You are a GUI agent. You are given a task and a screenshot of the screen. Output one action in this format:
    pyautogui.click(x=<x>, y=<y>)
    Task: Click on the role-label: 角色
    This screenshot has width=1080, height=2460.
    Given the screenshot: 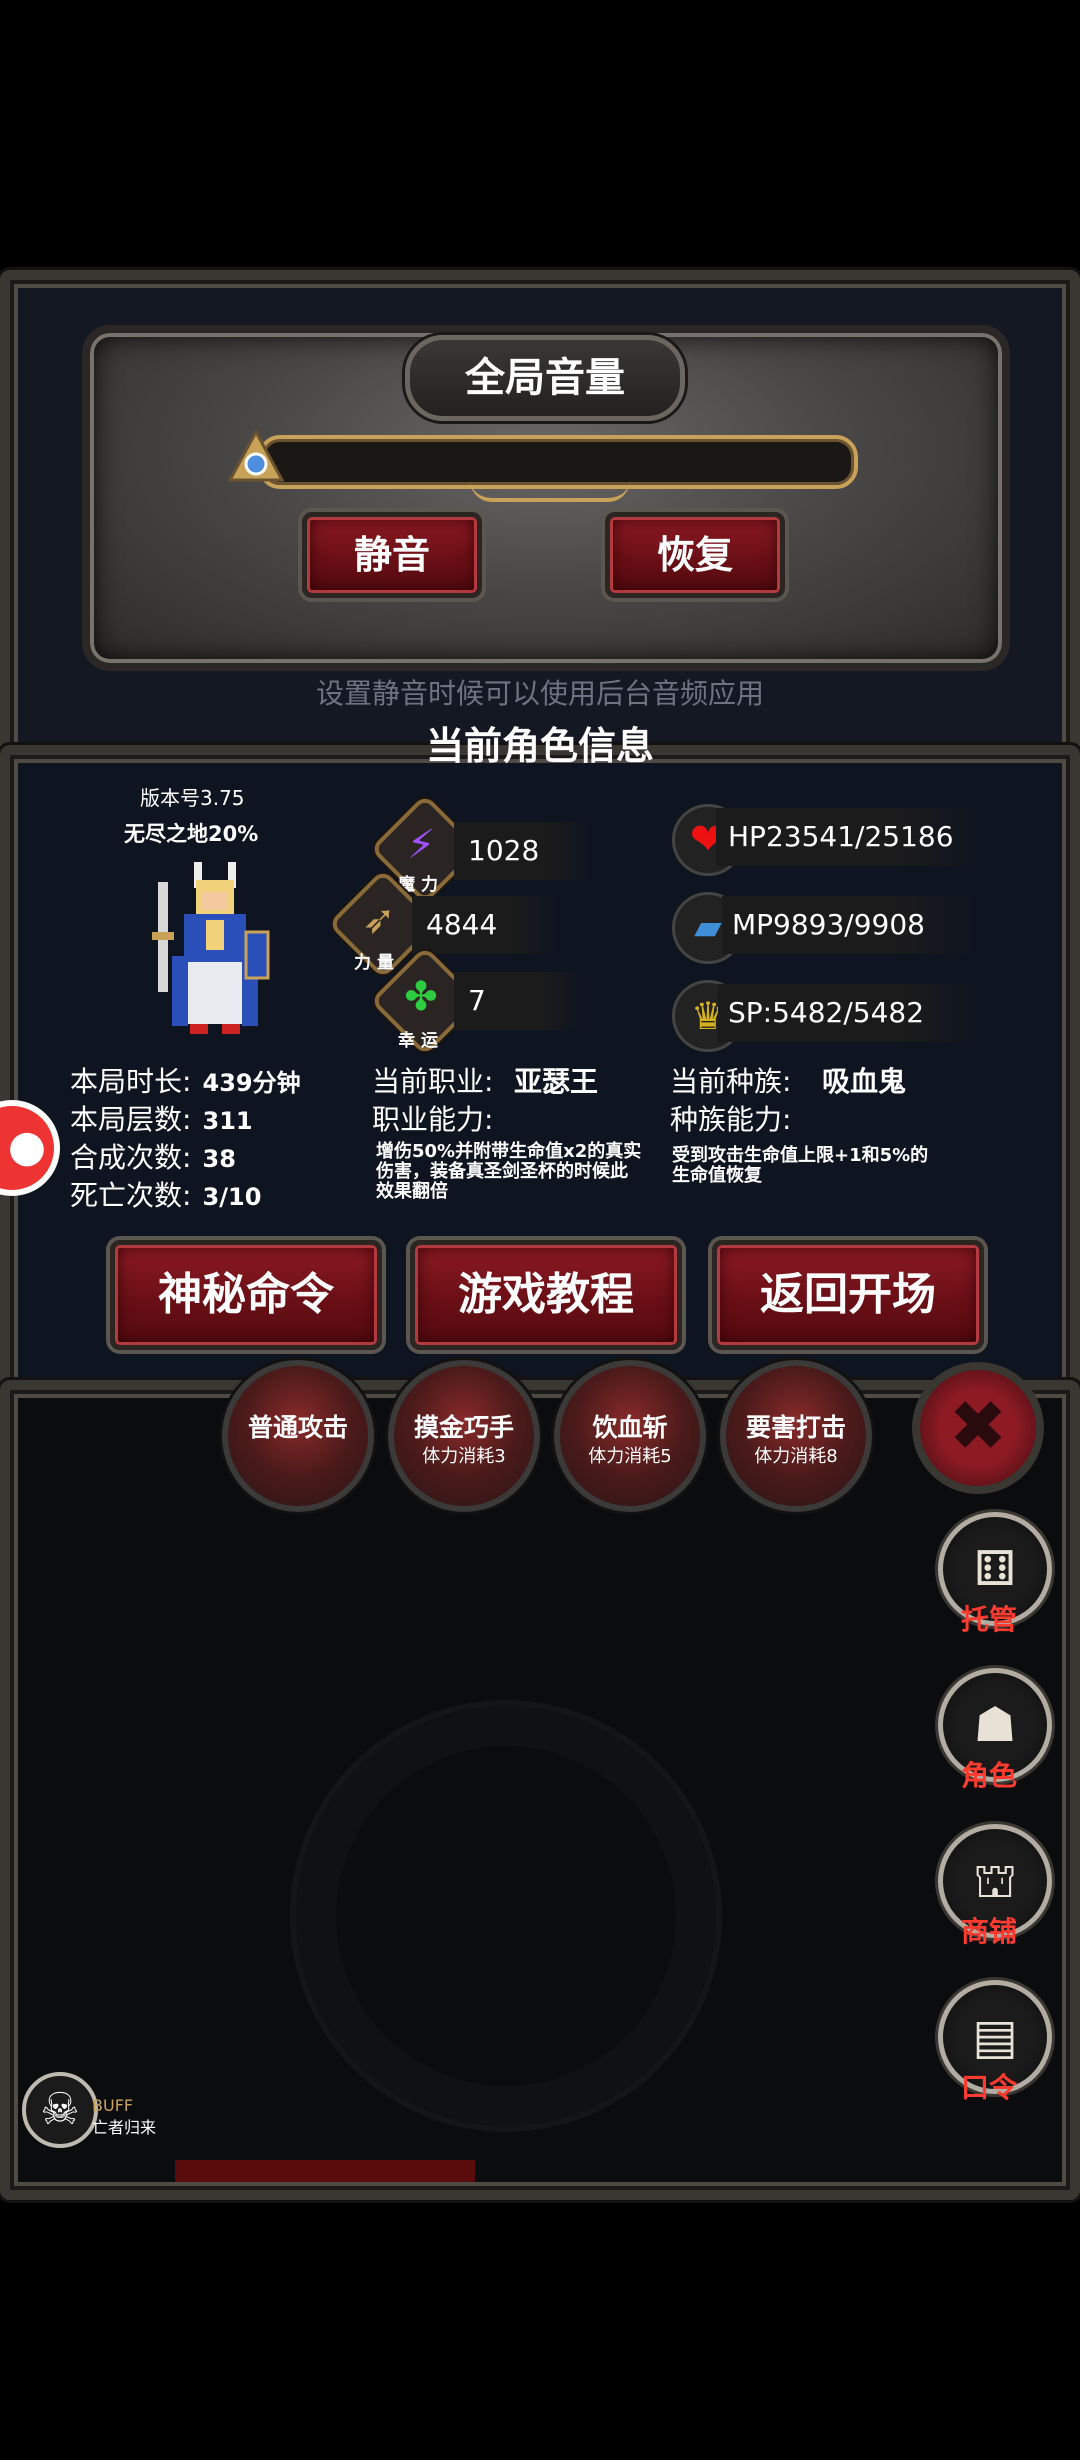 What is the action you would take?
    pyautogui.click(x=988, y=1775)
    